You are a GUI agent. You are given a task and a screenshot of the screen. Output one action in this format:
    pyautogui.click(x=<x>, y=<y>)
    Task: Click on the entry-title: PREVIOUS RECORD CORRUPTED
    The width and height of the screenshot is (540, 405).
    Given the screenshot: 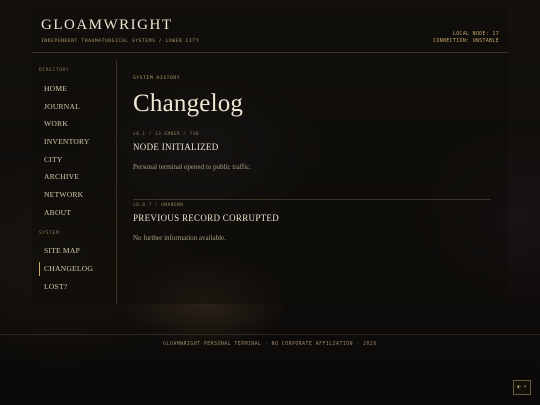 What is the action you would take?
    pyautogui.click(x=206, y=218)
    